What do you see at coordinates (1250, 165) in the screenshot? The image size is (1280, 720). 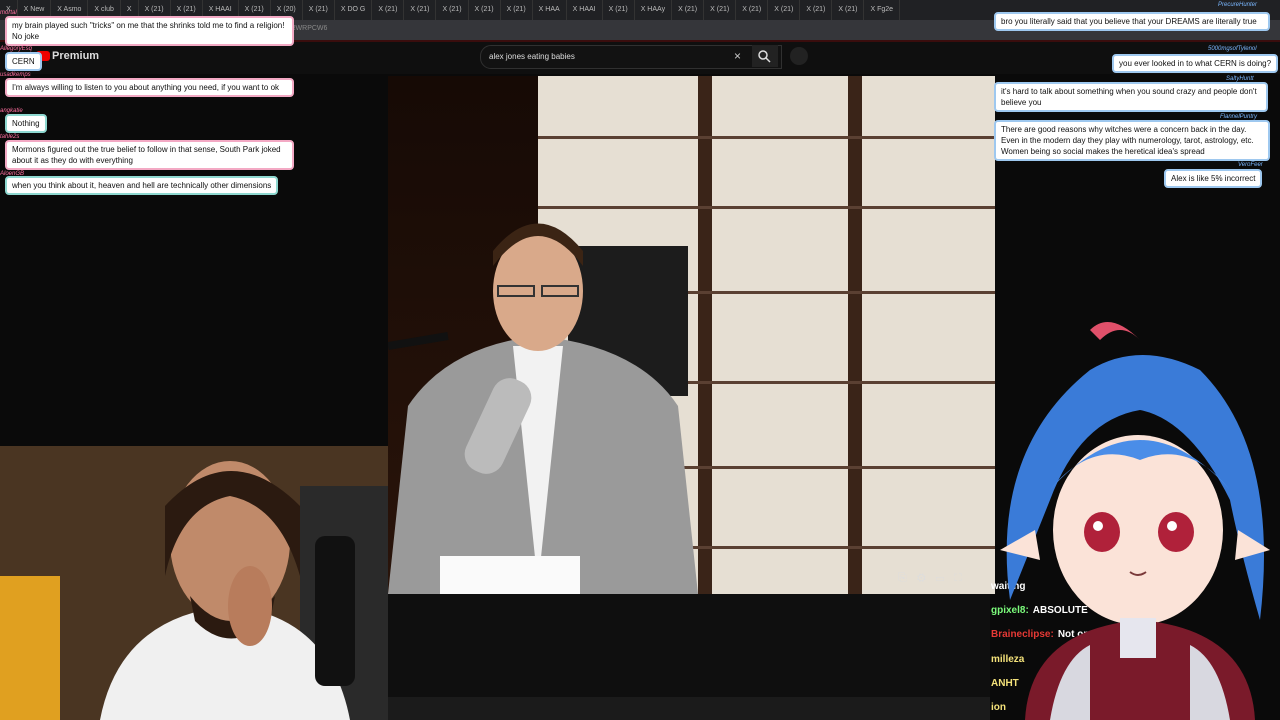 I see `chat-username: VeroFeer` at bounding box center [1250, 165].